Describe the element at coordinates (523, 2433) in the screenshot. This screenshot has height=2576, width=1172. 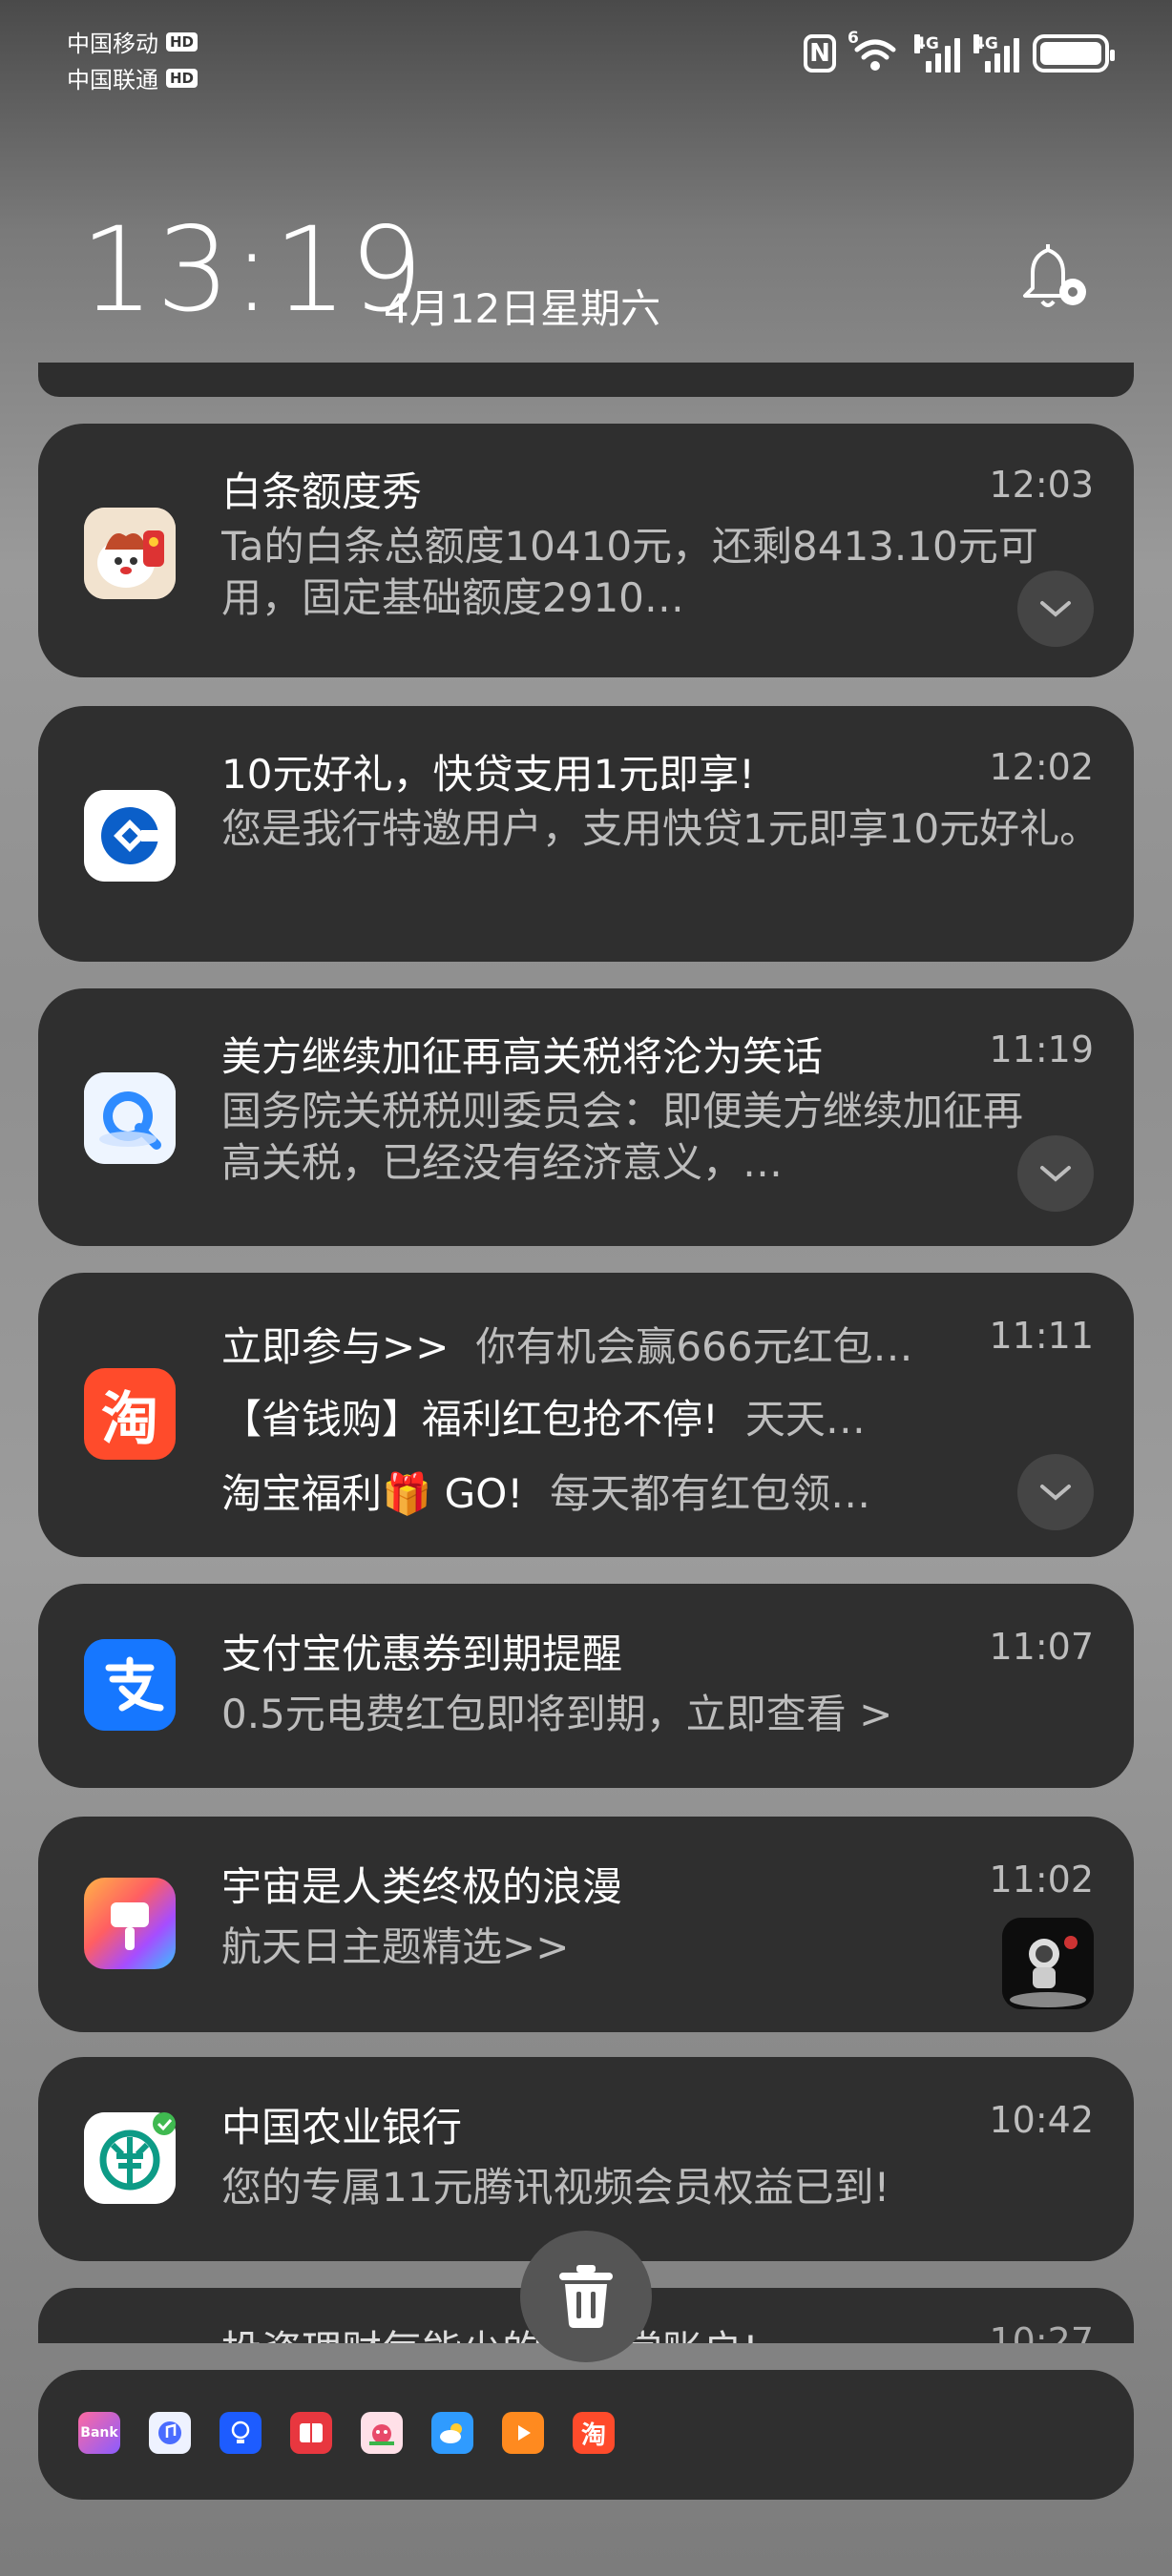
I see `video-icon` at that location.